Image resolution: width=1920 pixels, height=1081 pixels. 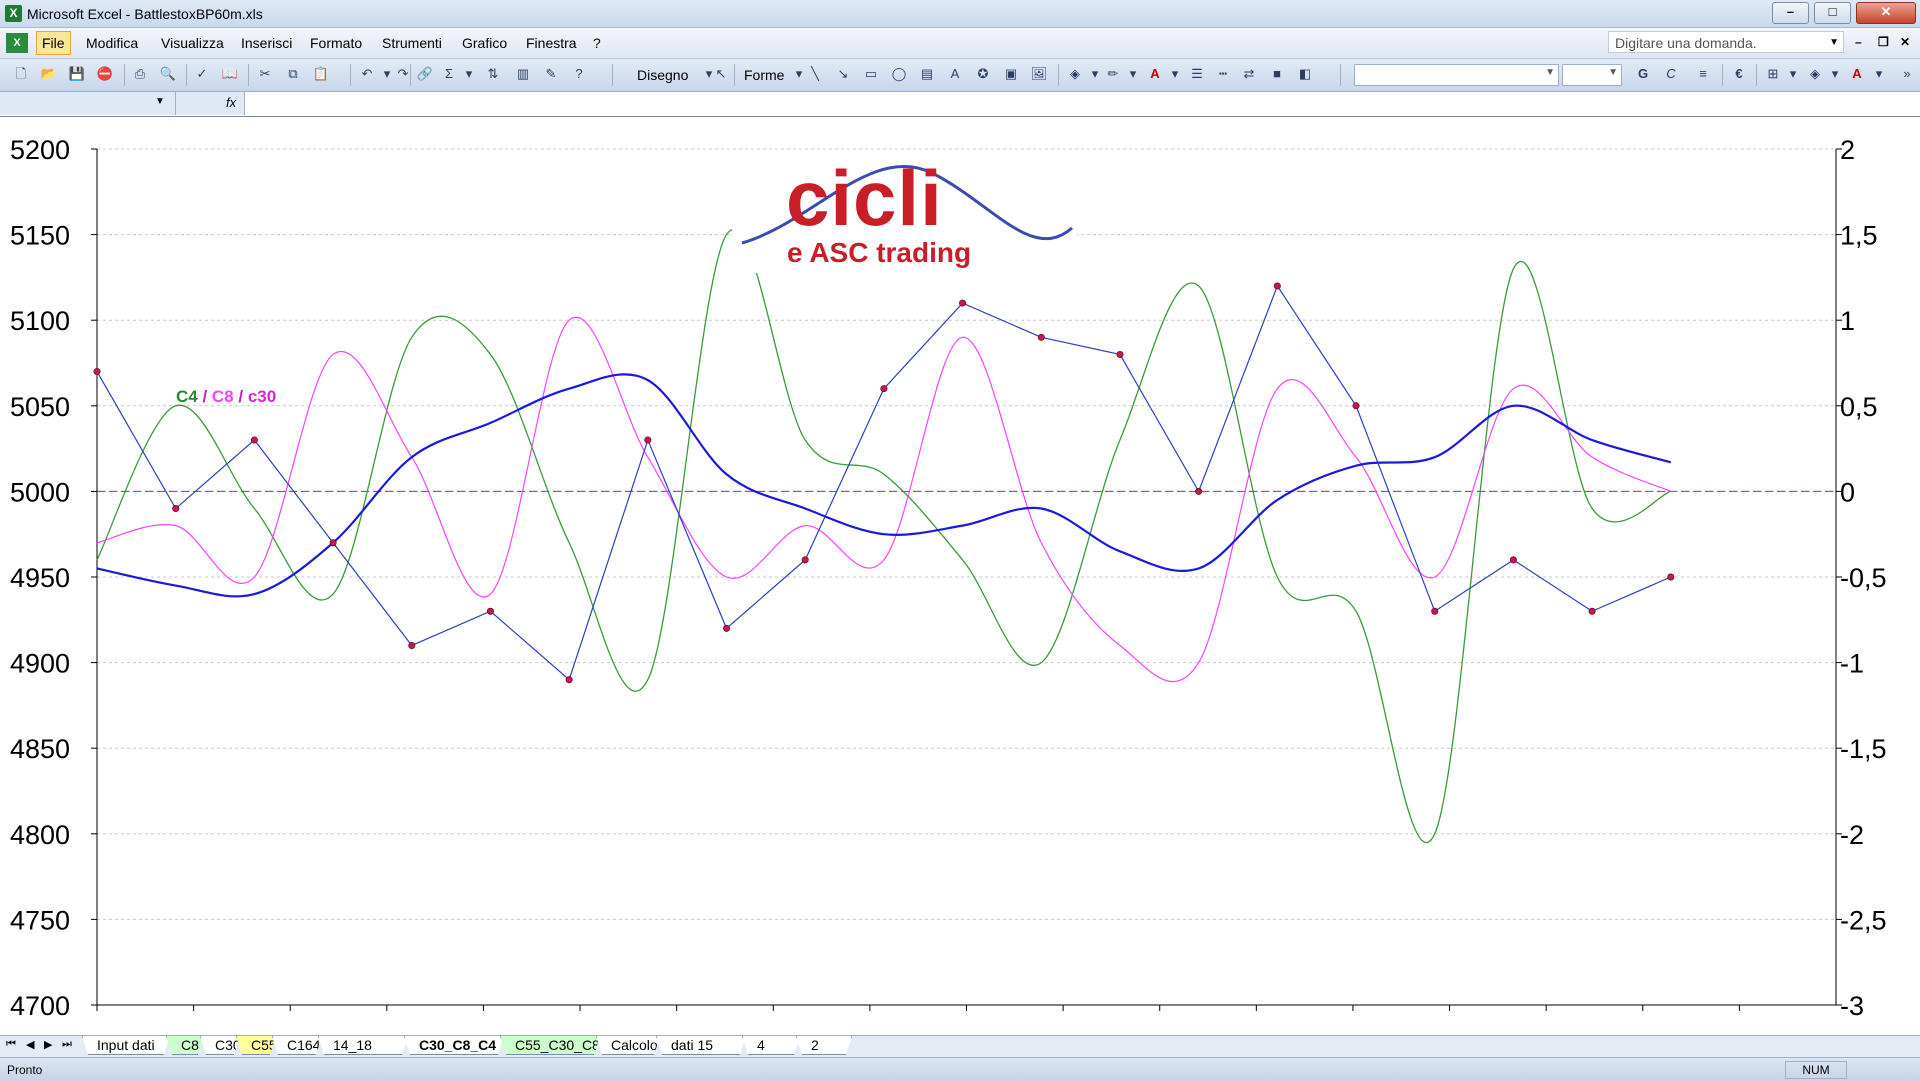 What do you see at coordinates (1643, 74) in the screenshot?
I see `bold-button: G` at bounding box center [1643, 74].